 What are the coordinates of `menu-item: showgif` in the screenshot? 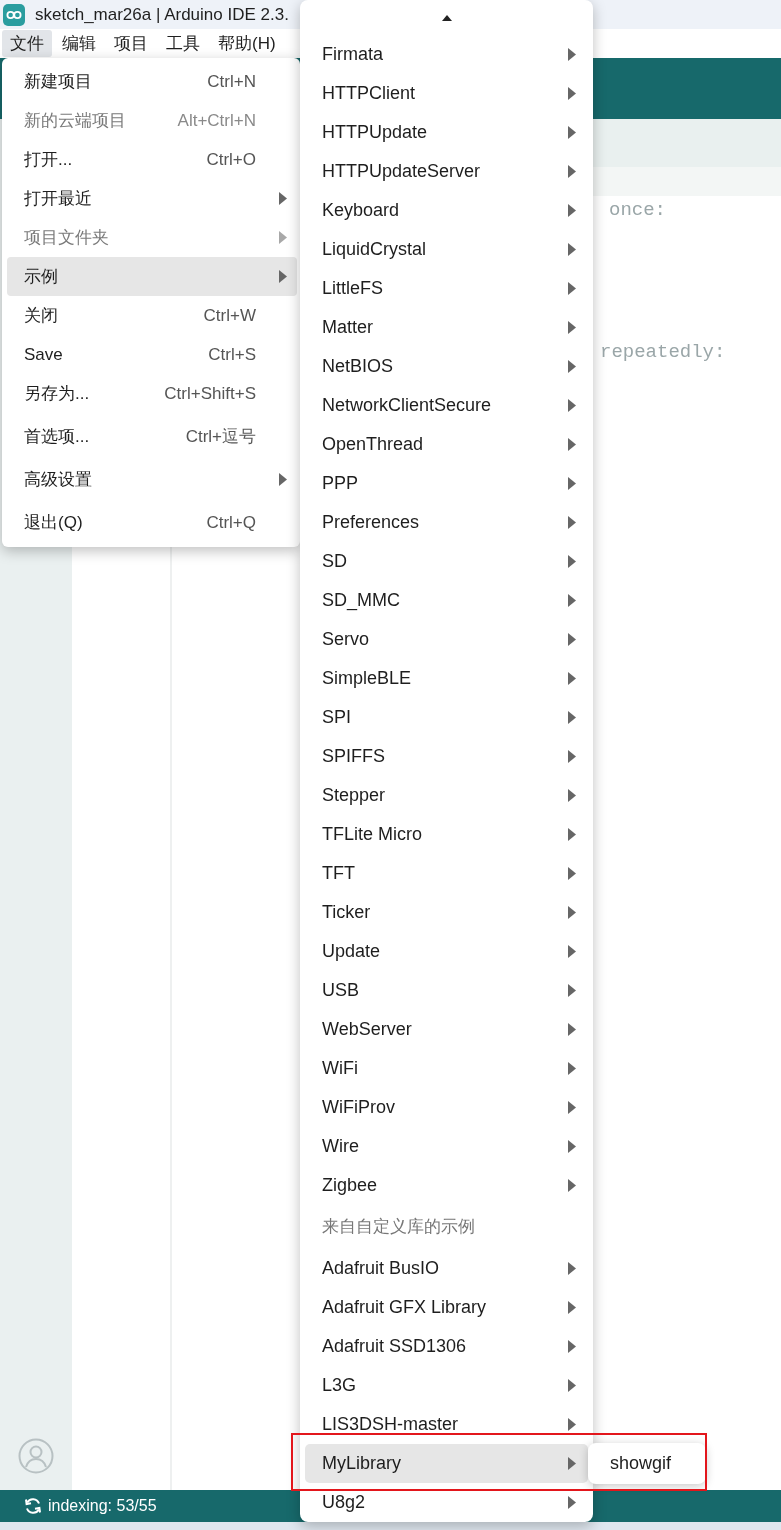 It's located at (647, 1463).